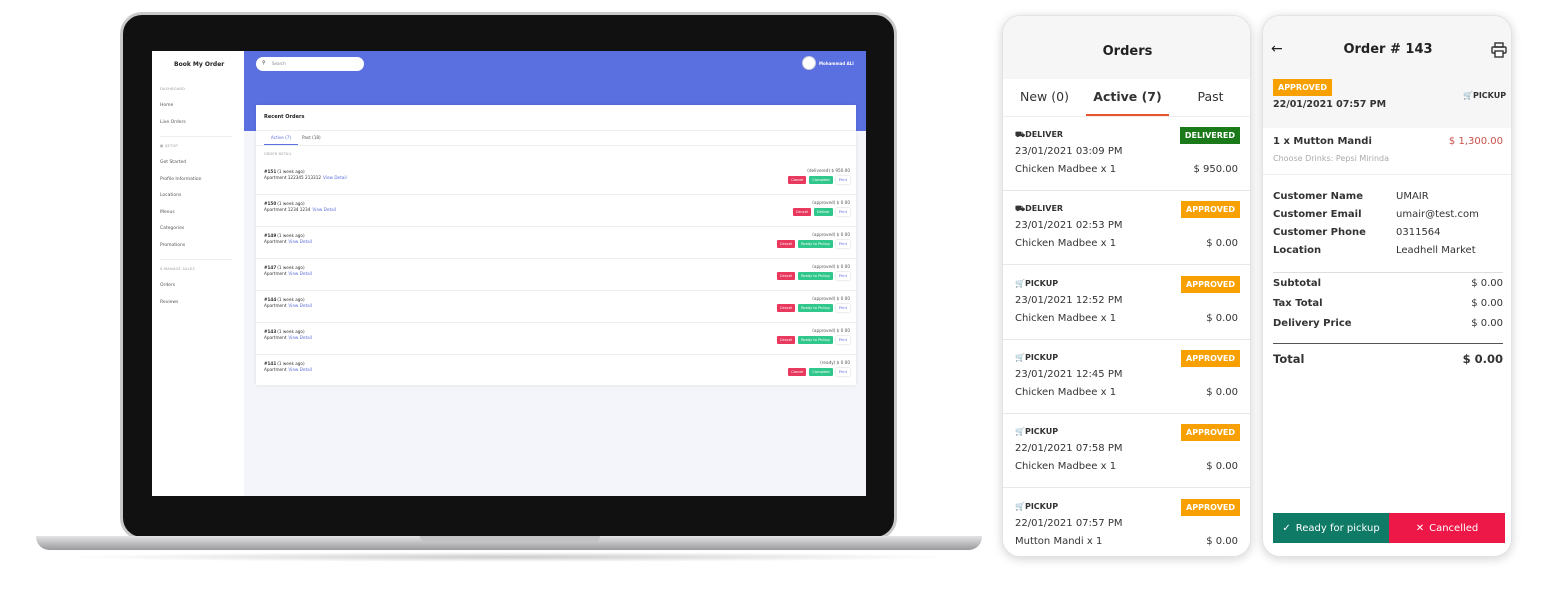 This screenshot has height=591, width=1542. I want to click on order-heading: #144(1 week ago), so click(284, 299).